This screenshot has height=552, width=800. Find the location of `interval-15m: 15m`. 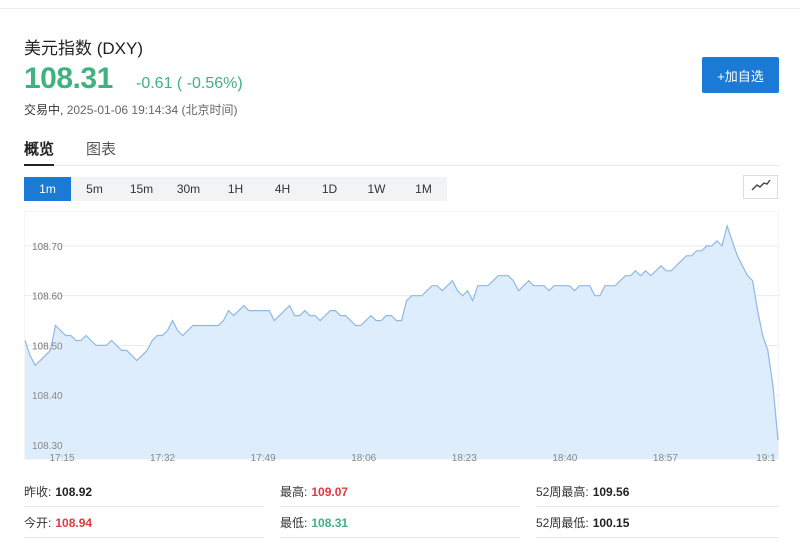

interval-15m: 15m is located at coordinates (141, 189).